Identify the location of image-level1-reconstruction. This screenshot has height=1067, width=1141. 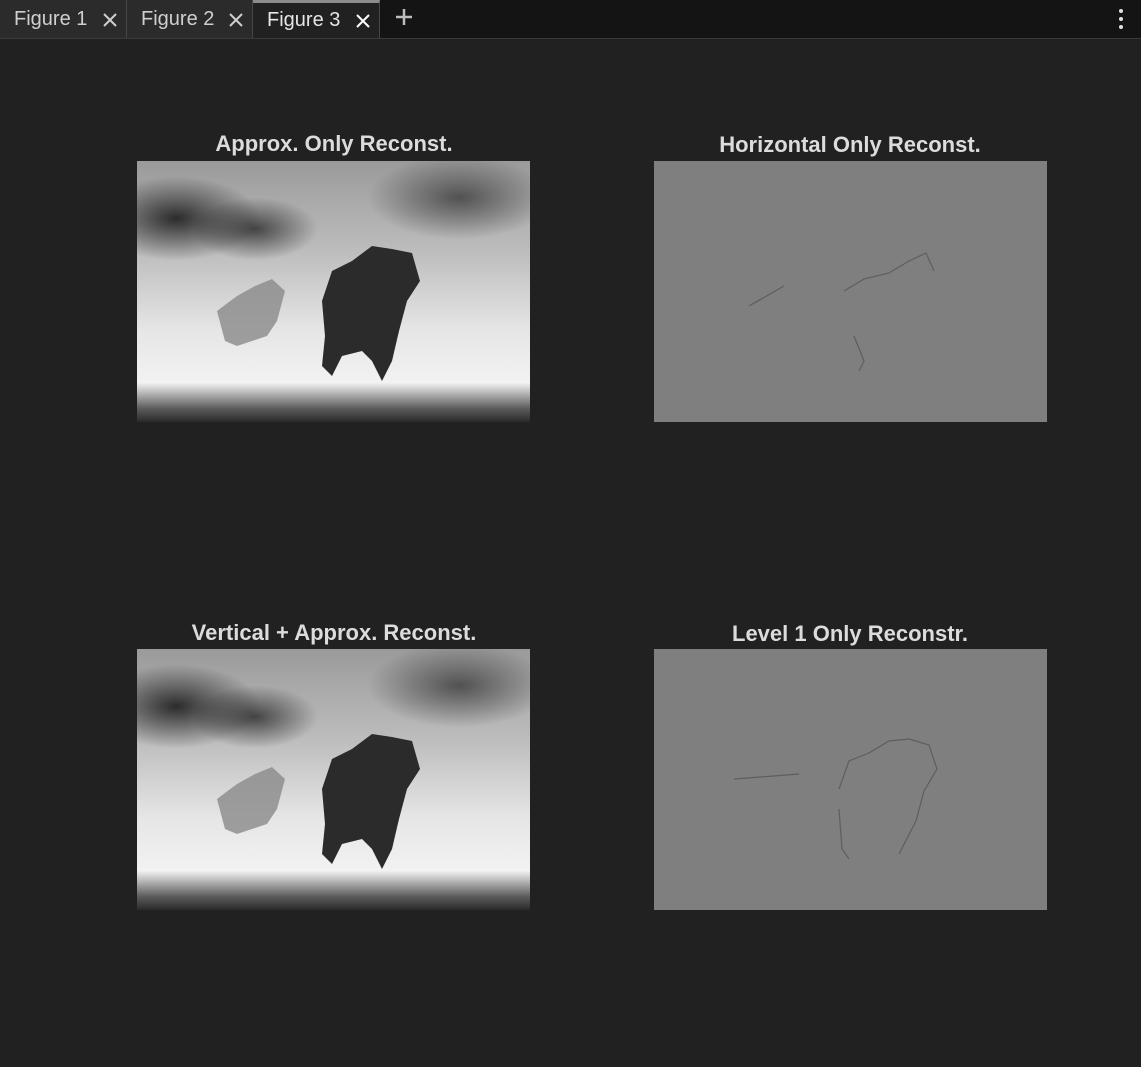
(850, 779).